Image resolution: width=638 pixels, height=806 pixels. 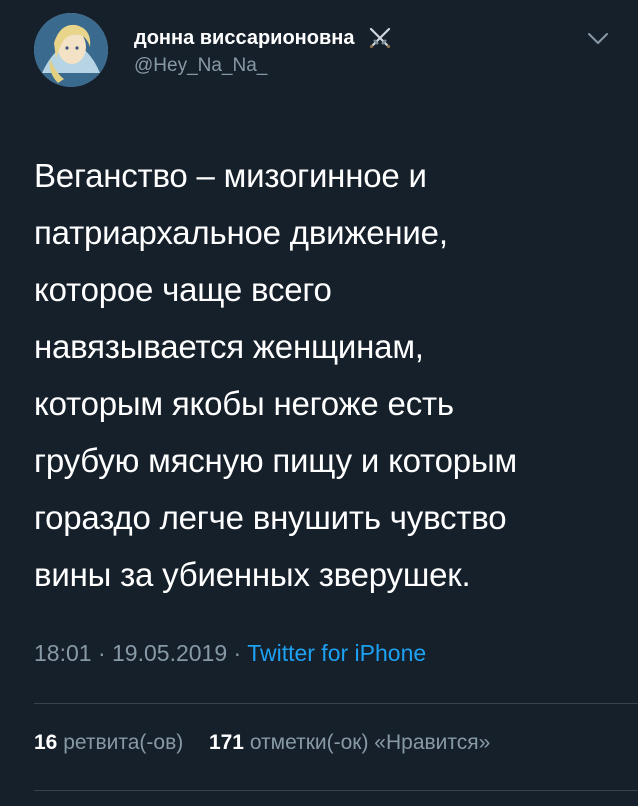 What do you see at coordinates (170, 653) in the screenshot?
I see `tweet-date: 19.05.2019` at bounding box center [170, 653].